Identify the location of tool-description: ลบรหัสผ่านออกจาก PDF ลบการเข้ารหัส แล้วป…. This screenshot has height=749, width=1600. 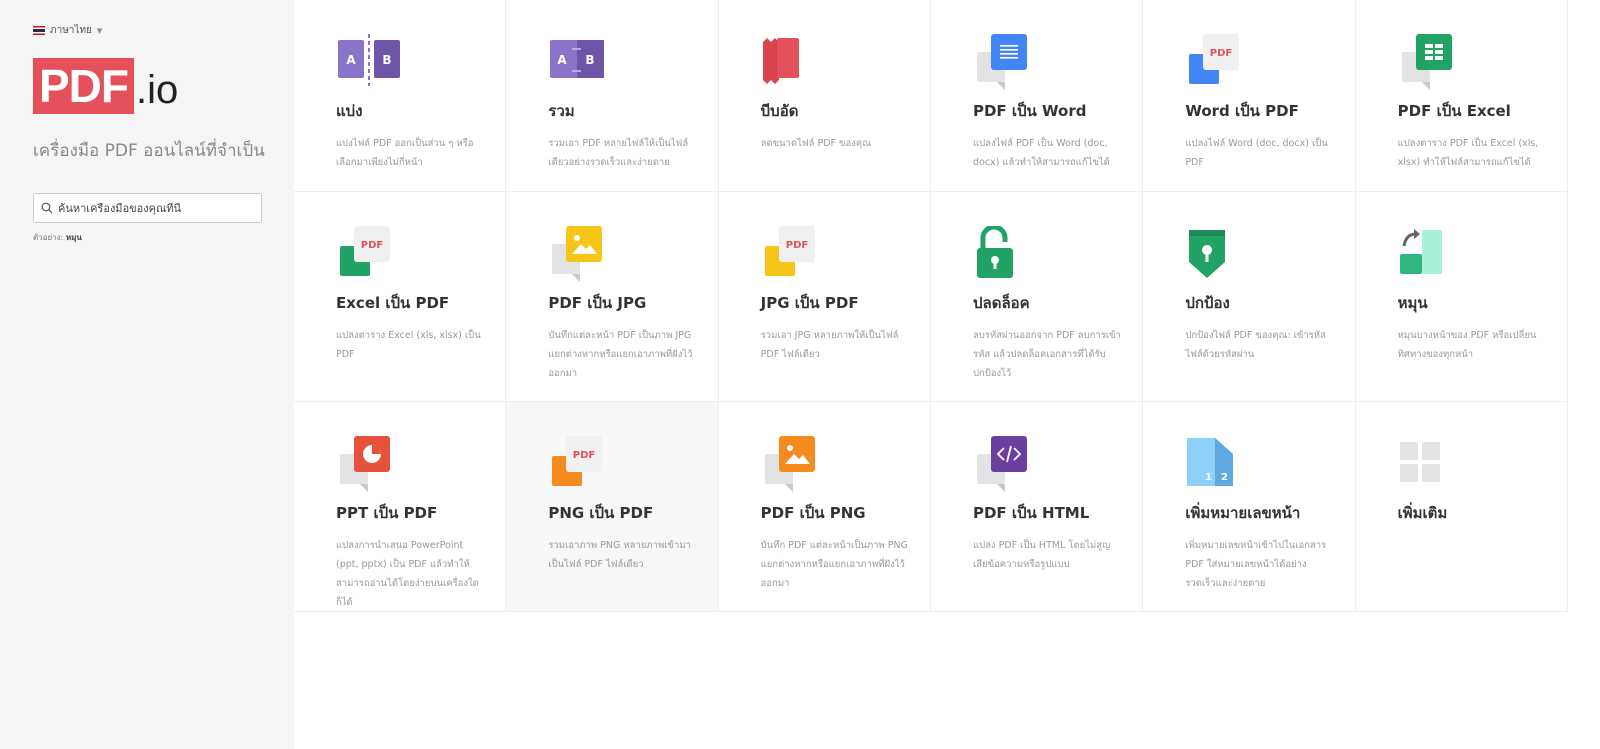
(1046, 354).